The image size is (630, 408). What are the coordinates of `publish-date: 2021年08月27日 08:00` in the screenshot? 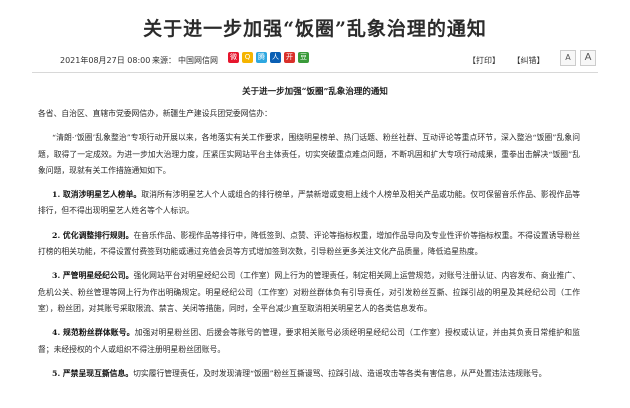 It's located at (105, 60).